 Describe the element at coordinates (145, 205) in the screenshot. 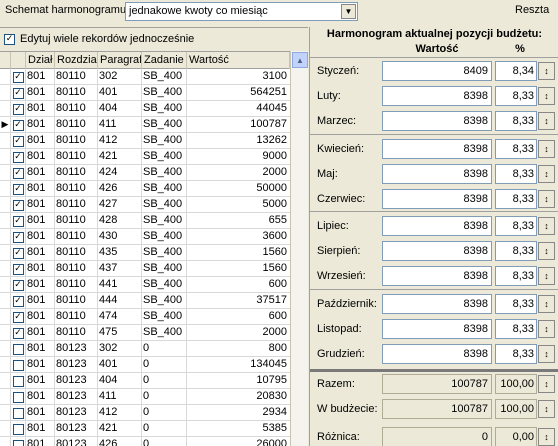

I see `table-row: ✓ 801 80110 427 SB_400 5000` at that location.